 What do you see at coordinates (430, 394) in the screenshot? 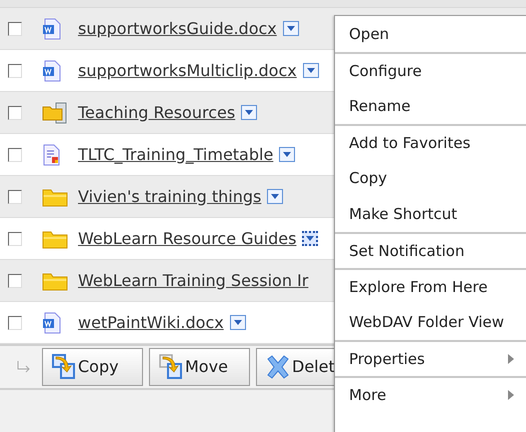
I see `menu-item: More` at bounding box center [430, 394].